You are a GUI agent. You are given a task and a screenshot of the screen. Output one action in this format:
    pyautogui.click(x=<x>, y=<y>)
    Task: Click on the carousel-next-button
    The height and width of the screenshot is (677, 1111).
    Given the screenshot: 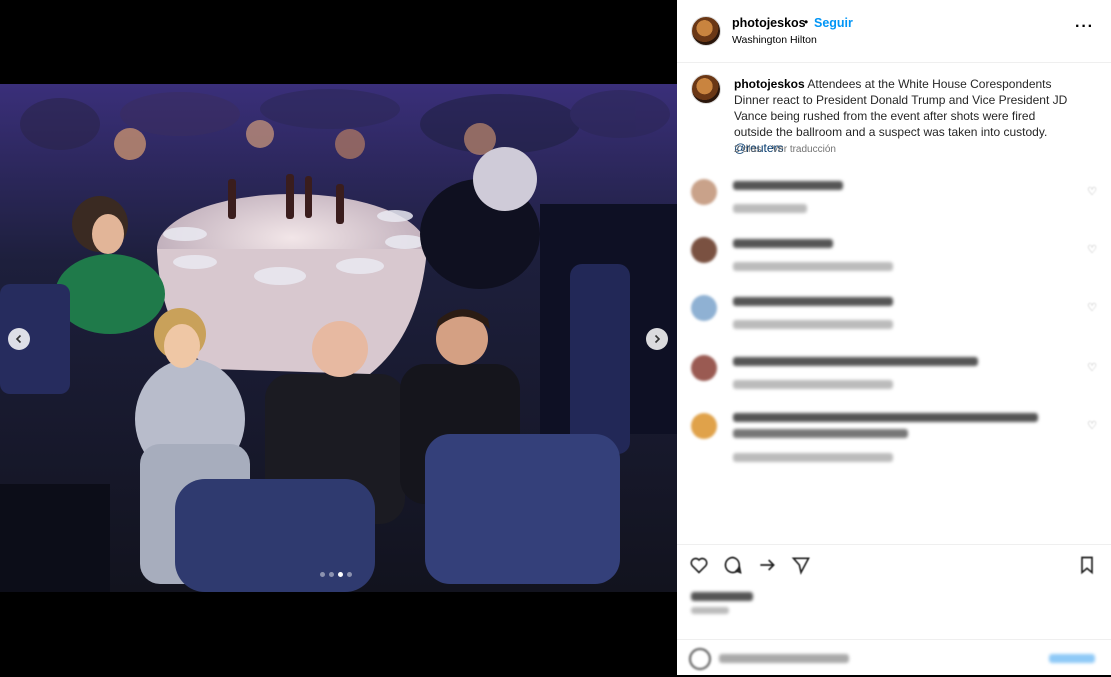 What is the action you would take?
    pyautogui.click(x=657, y=339)
    